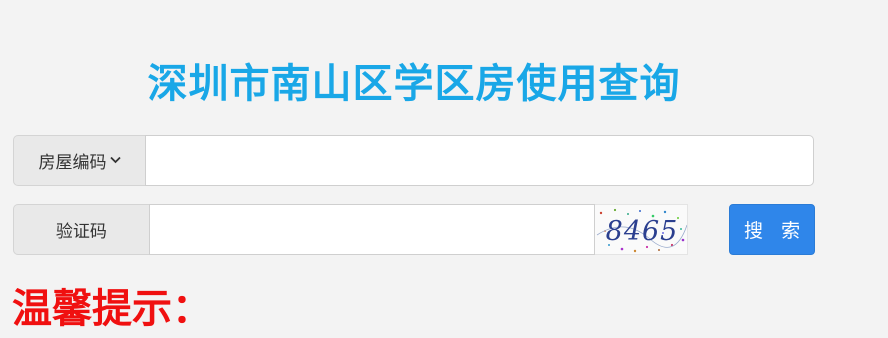 The width and height of the screenshot is (888, 338). What do you see at coordinates (414, 84) in the screenshot?
I see `page-title: 深圳市南山区学区房使用查询` at bounding box center [414, 84].